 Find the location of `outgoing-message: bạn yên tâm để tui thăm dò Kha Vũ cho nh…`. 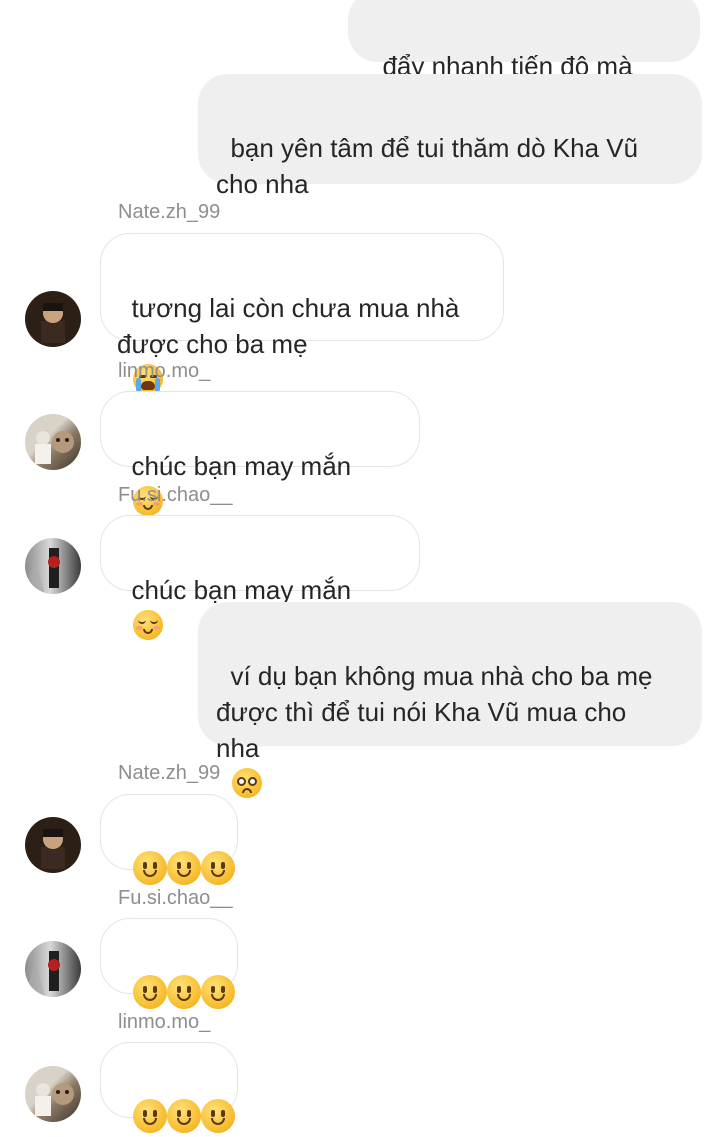

outgoing-message: bạn yên tâm để tui thăm dò Kha Vũ cho nh… is located at coordinates (450, 136).